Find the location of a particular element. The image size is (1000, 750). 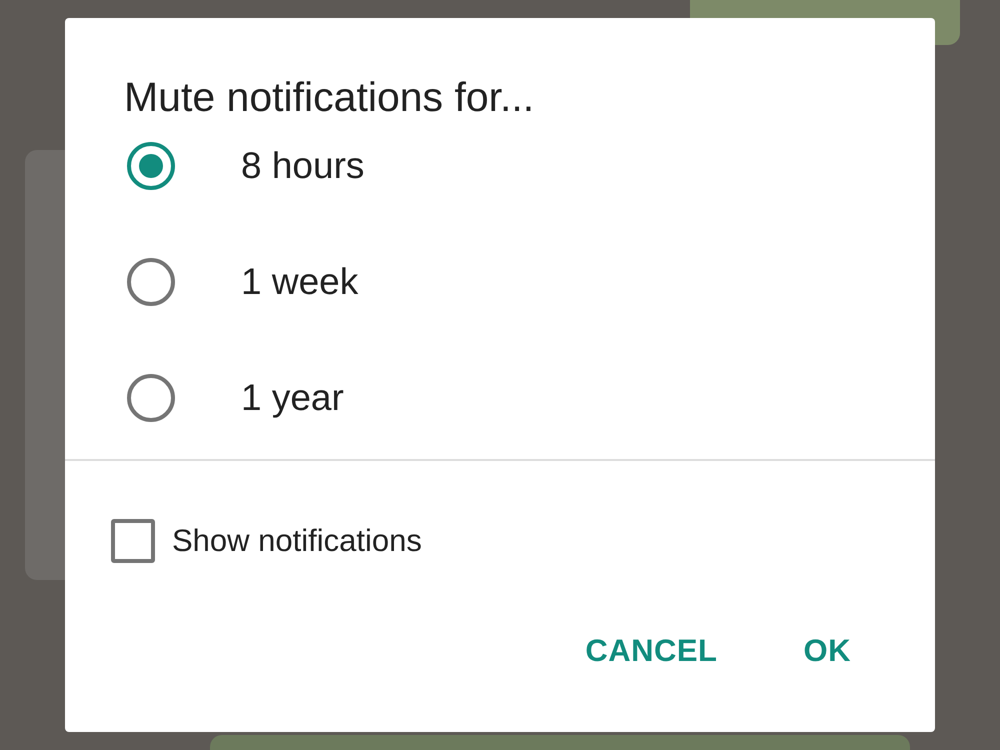

option-label: 1 week is located at coordinates (299, 282).